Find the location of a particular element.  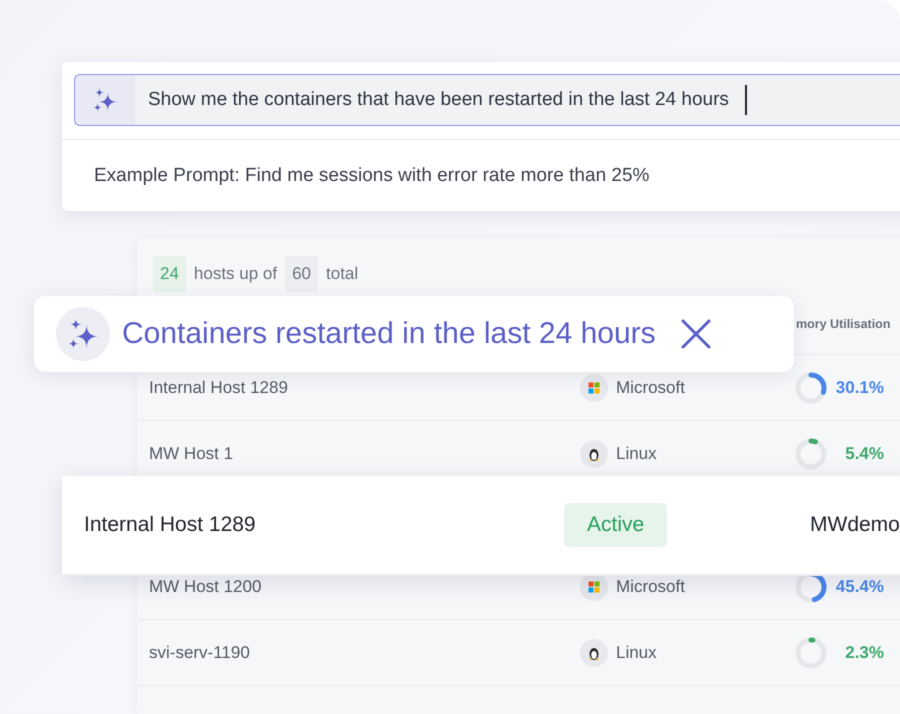

close-icon is located at coordinates (695, 334).